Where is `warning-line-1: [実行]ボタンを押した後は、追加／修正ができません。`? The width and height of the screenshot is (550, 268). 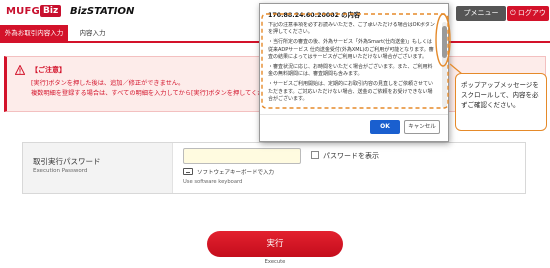
warning-line-1: [実行]ボタンを押した後は、追加／修正ができません。 is located at coordinates (108, 83).